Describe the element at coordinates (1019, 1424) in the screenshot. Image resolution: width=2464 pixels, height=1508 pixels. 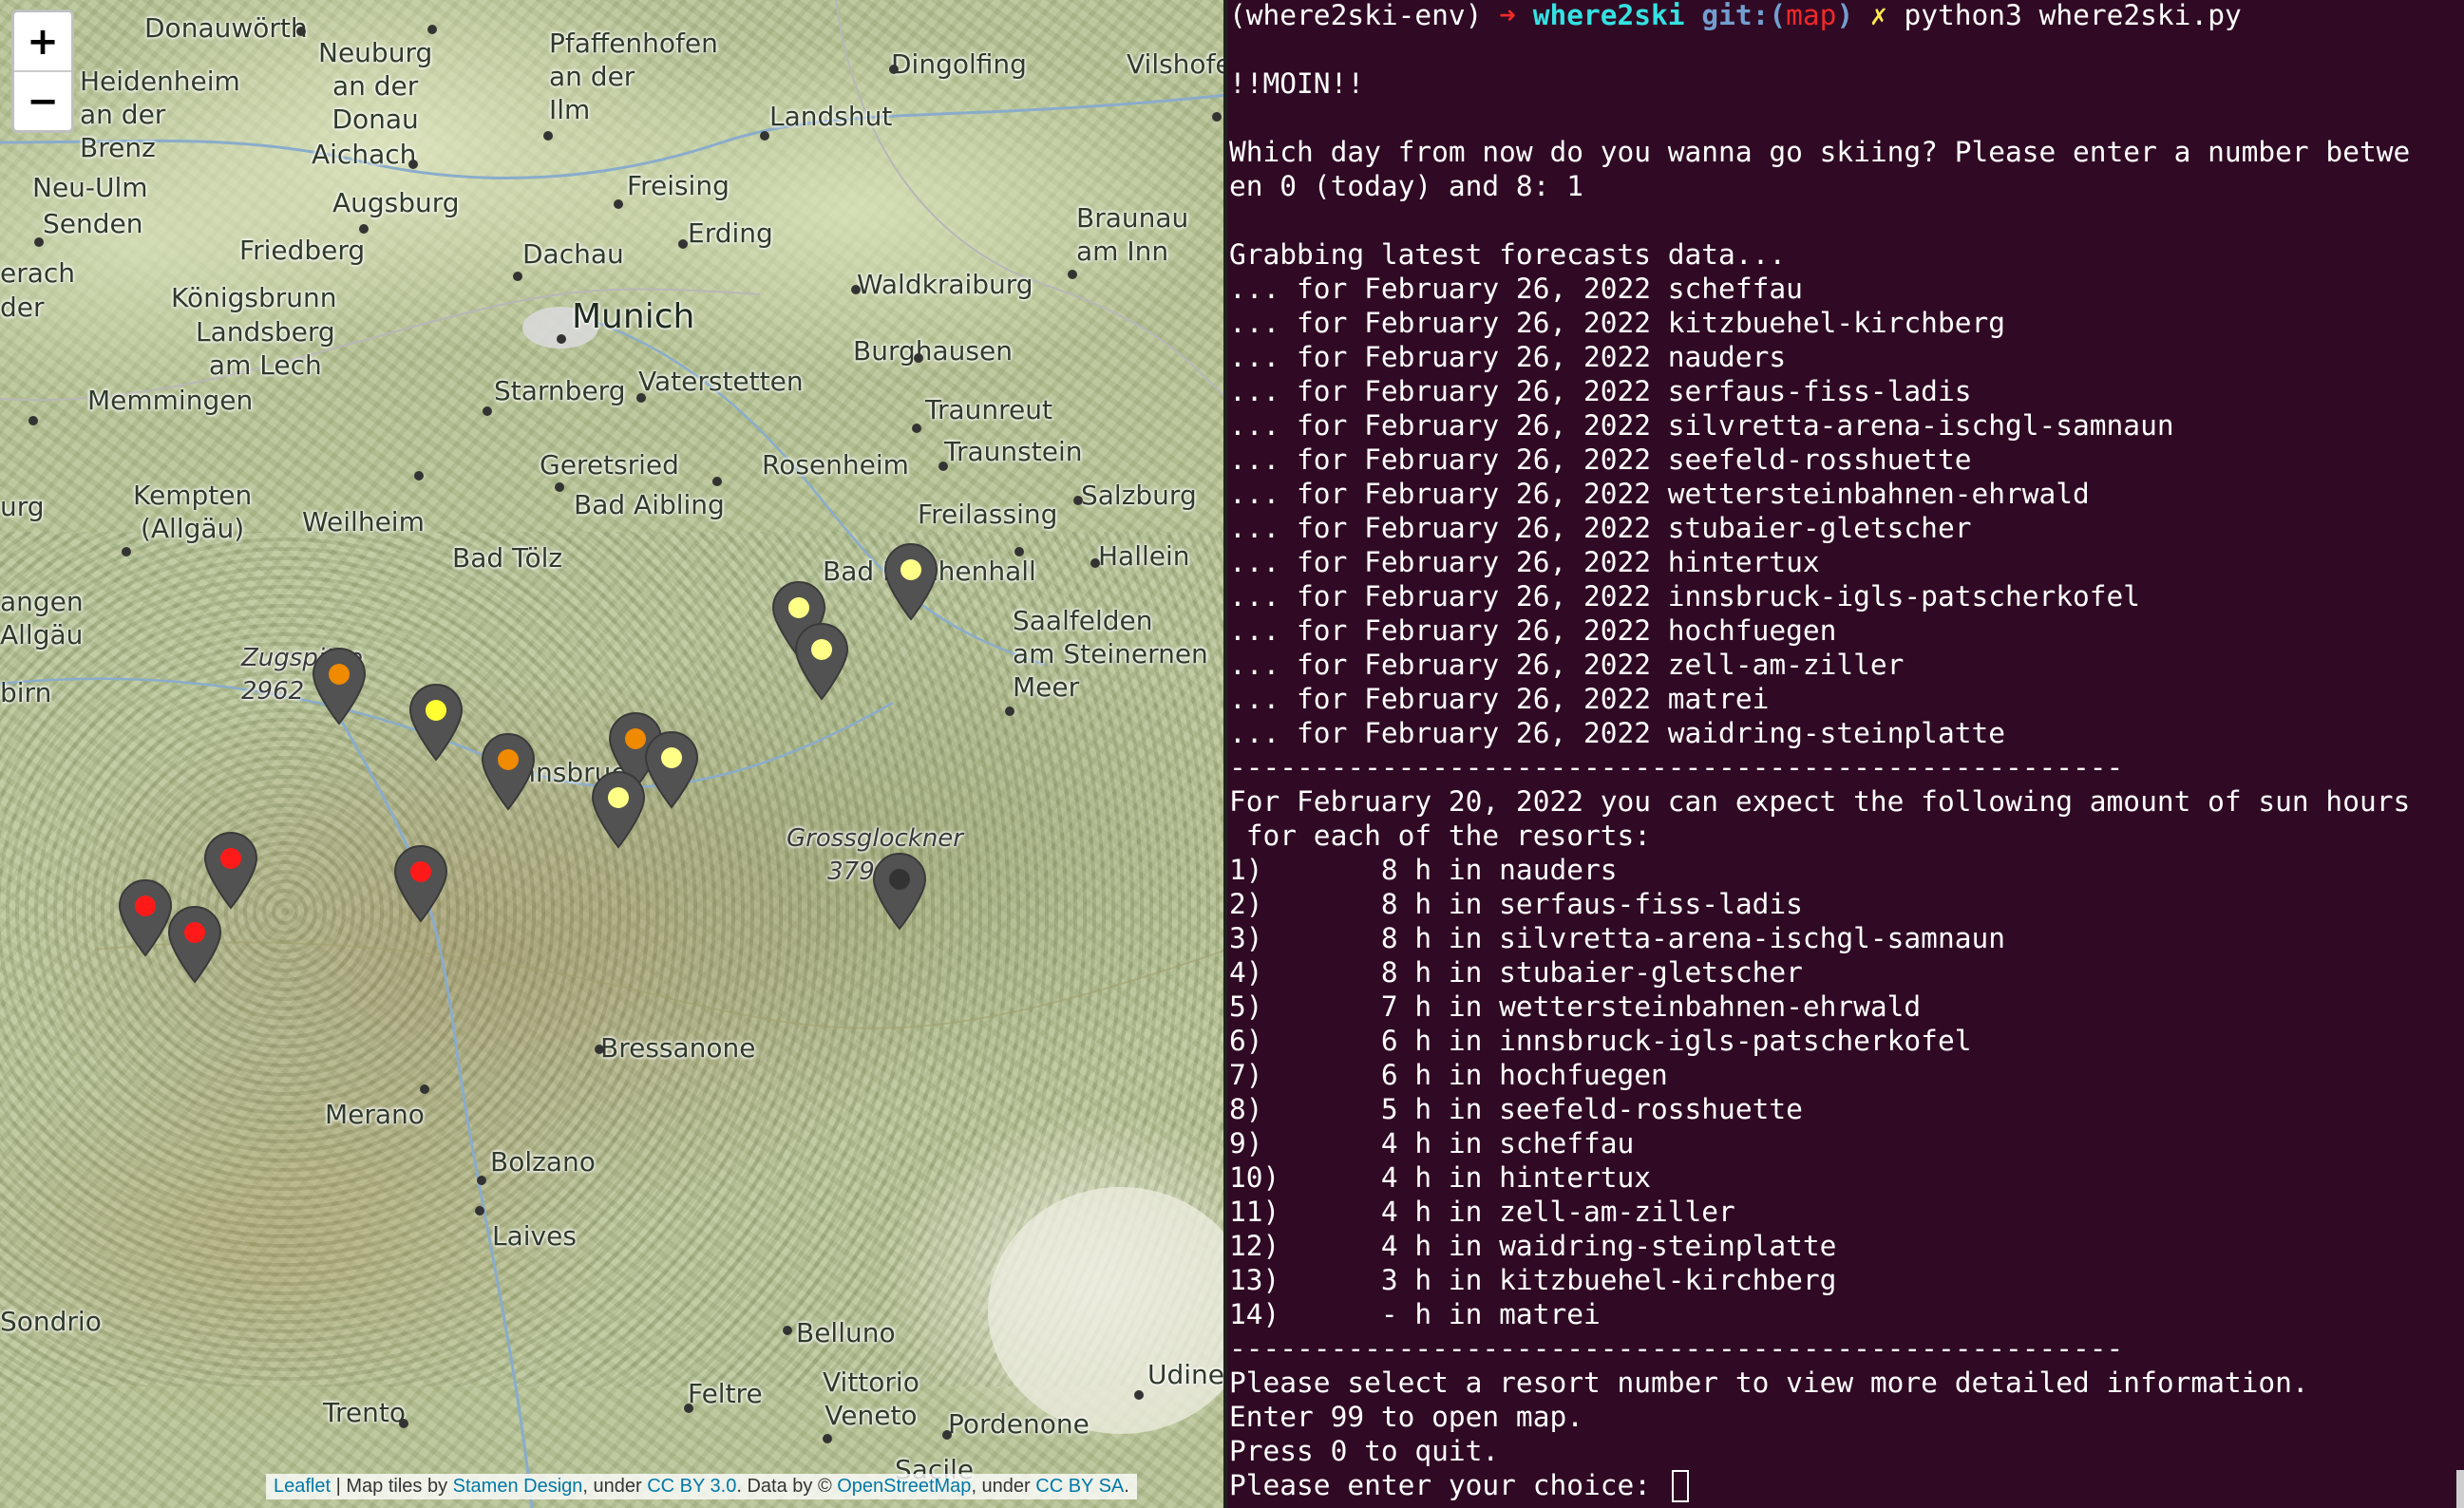
I see `city-label: Pordenone` at that location.